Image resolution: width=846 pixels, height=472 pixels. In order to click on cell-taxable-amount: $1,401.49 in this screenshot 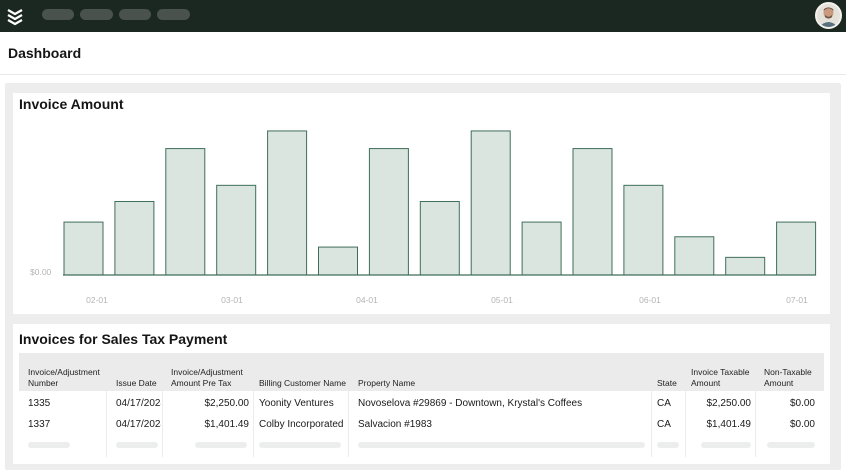, I will do `click(729, 424)`.